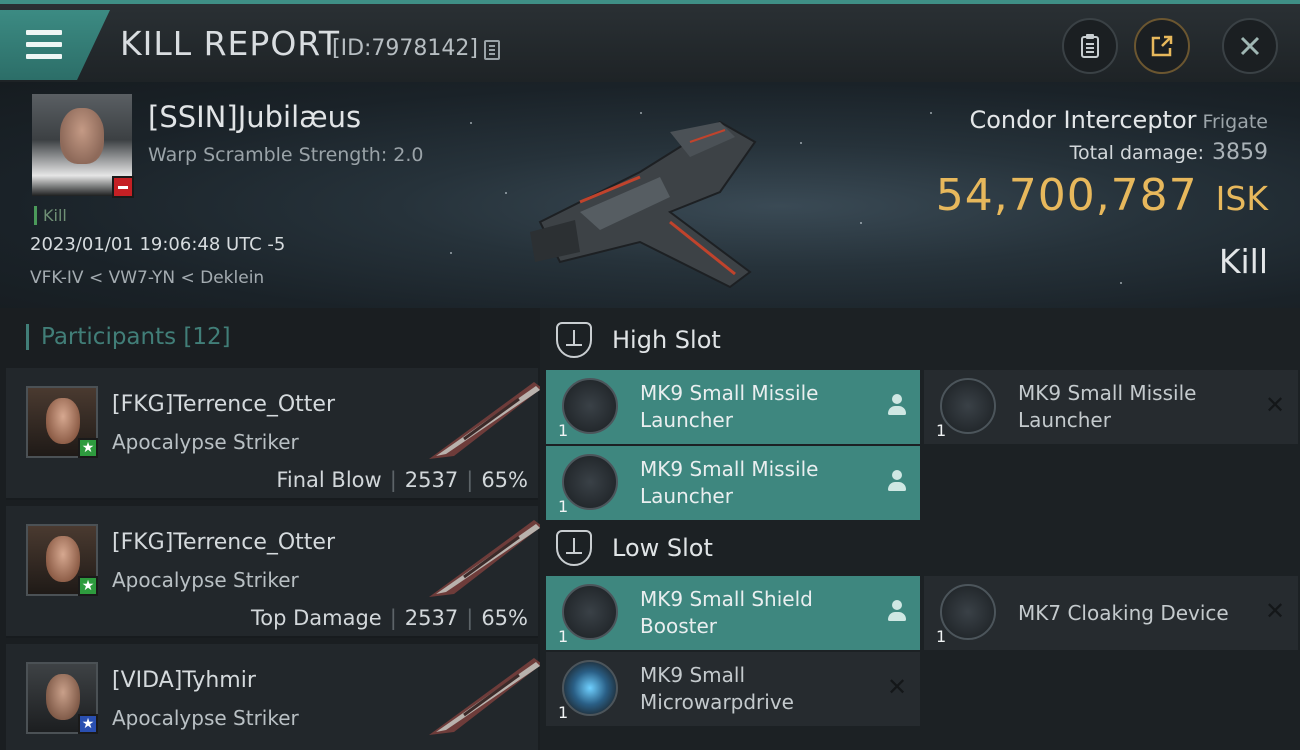  I want to click on total-damage-value: 3859, so click(1240, 152).